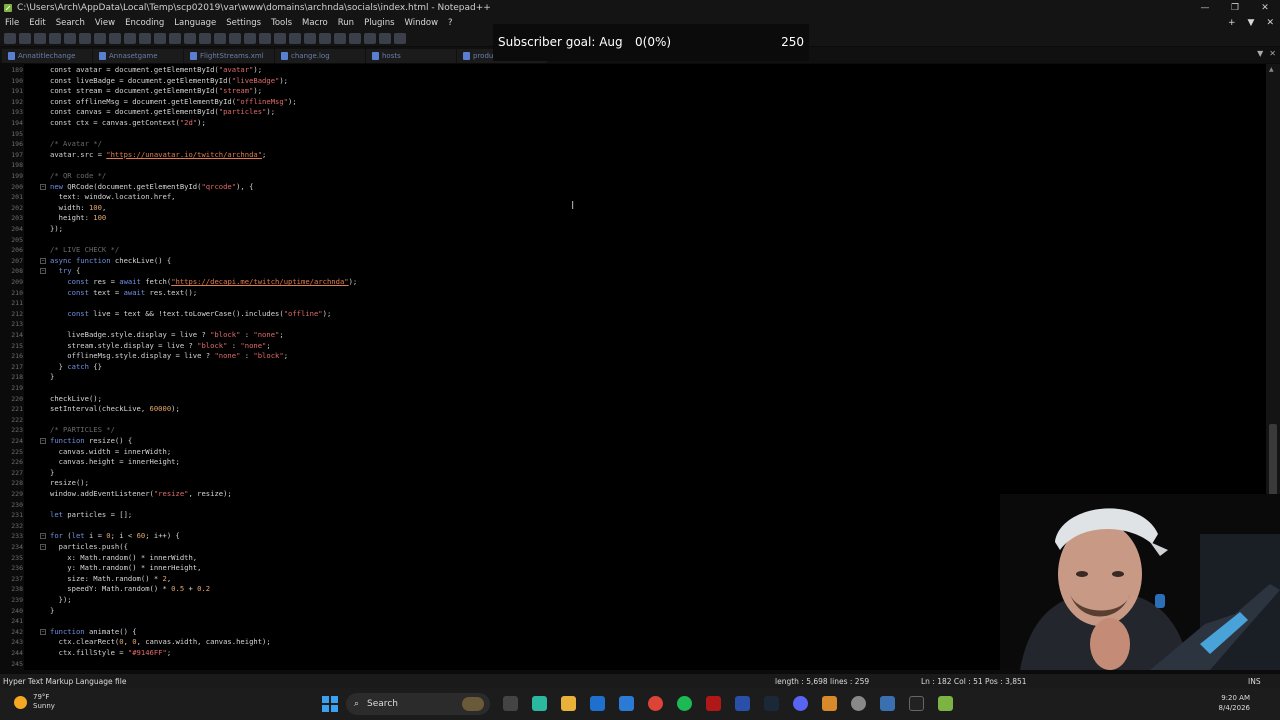 This screenshot has width=1280, height=720. I want to click on notepadpp-taskbar-icon, so click(945, 703).